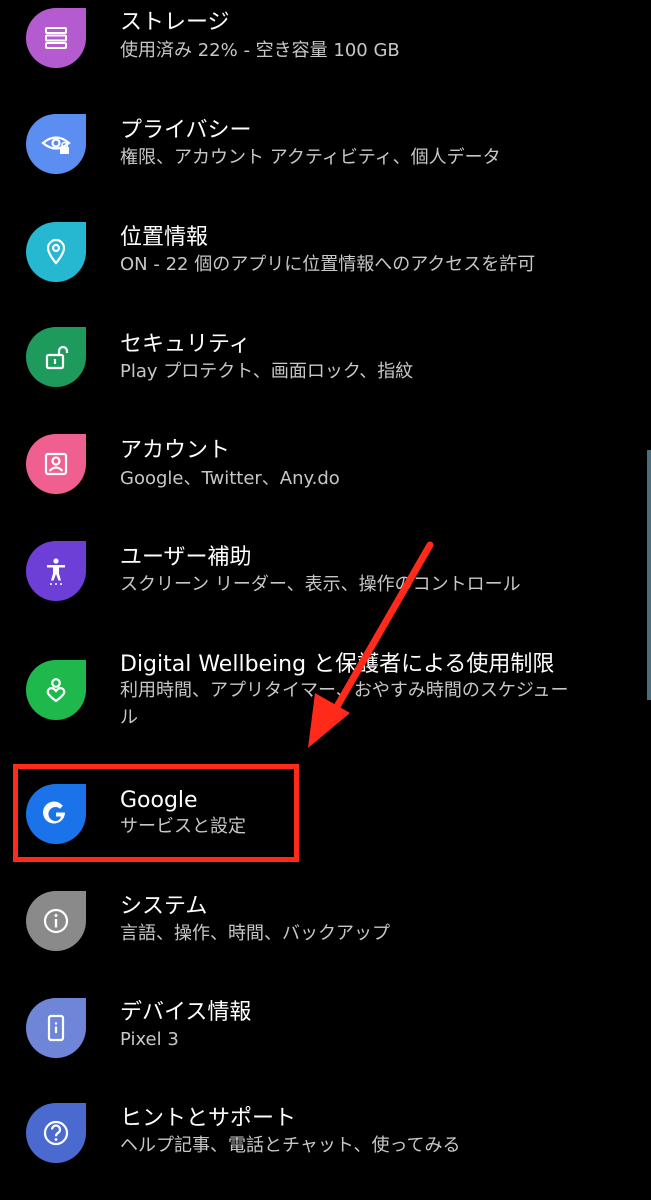 This screenshot has width=651, height=1200. I want to click on item-subtitle: 使用済み 22% - 空き容量 100 GB, so click(260, 50).